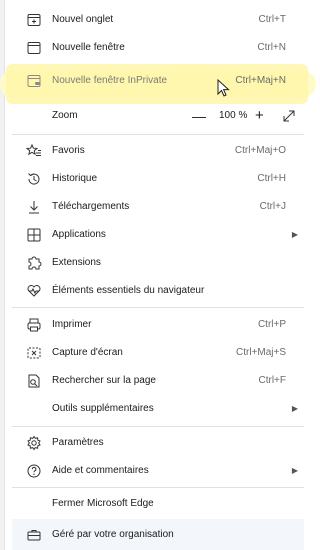 The height and width of the screenshot is (550, 320). Describe the element at coordinates (272, 380) in the screenshot. I see `find-shortcut: Ctrl+F` at that location.